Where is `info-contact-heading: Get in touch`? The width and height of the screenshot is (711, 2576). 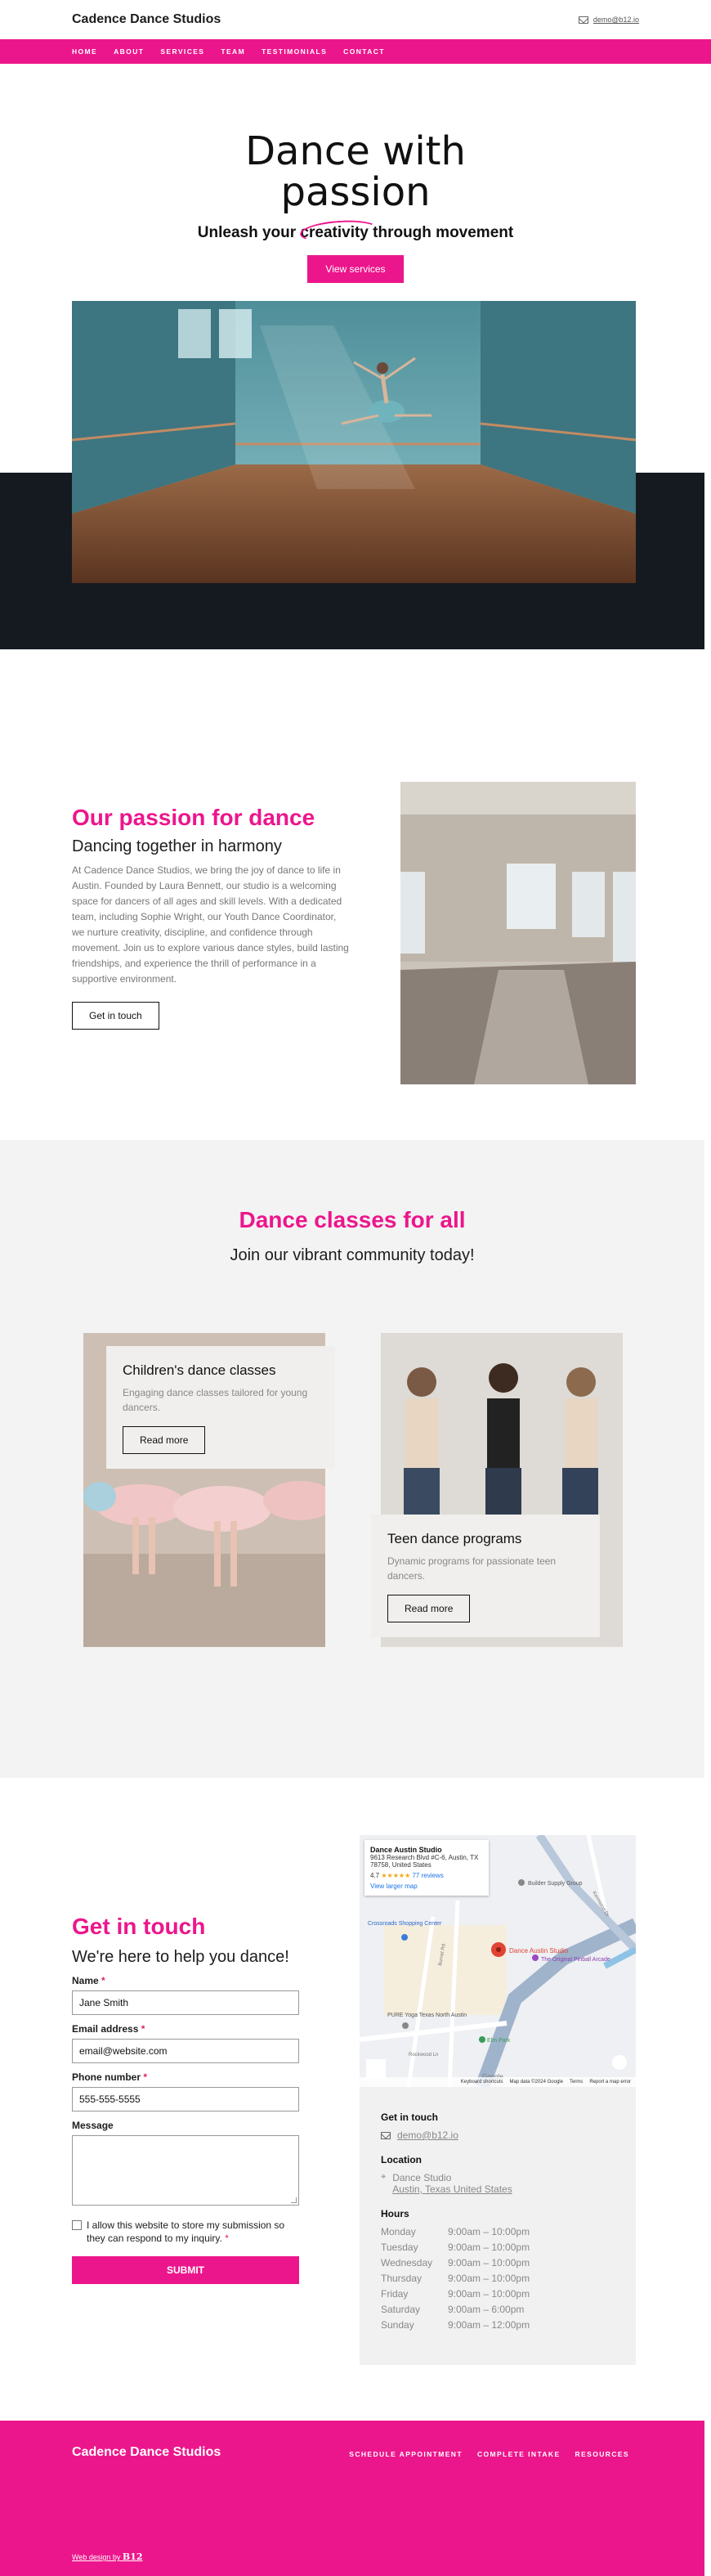 info-contact-heading: Get in touch is located at coordinates (409, 2118).